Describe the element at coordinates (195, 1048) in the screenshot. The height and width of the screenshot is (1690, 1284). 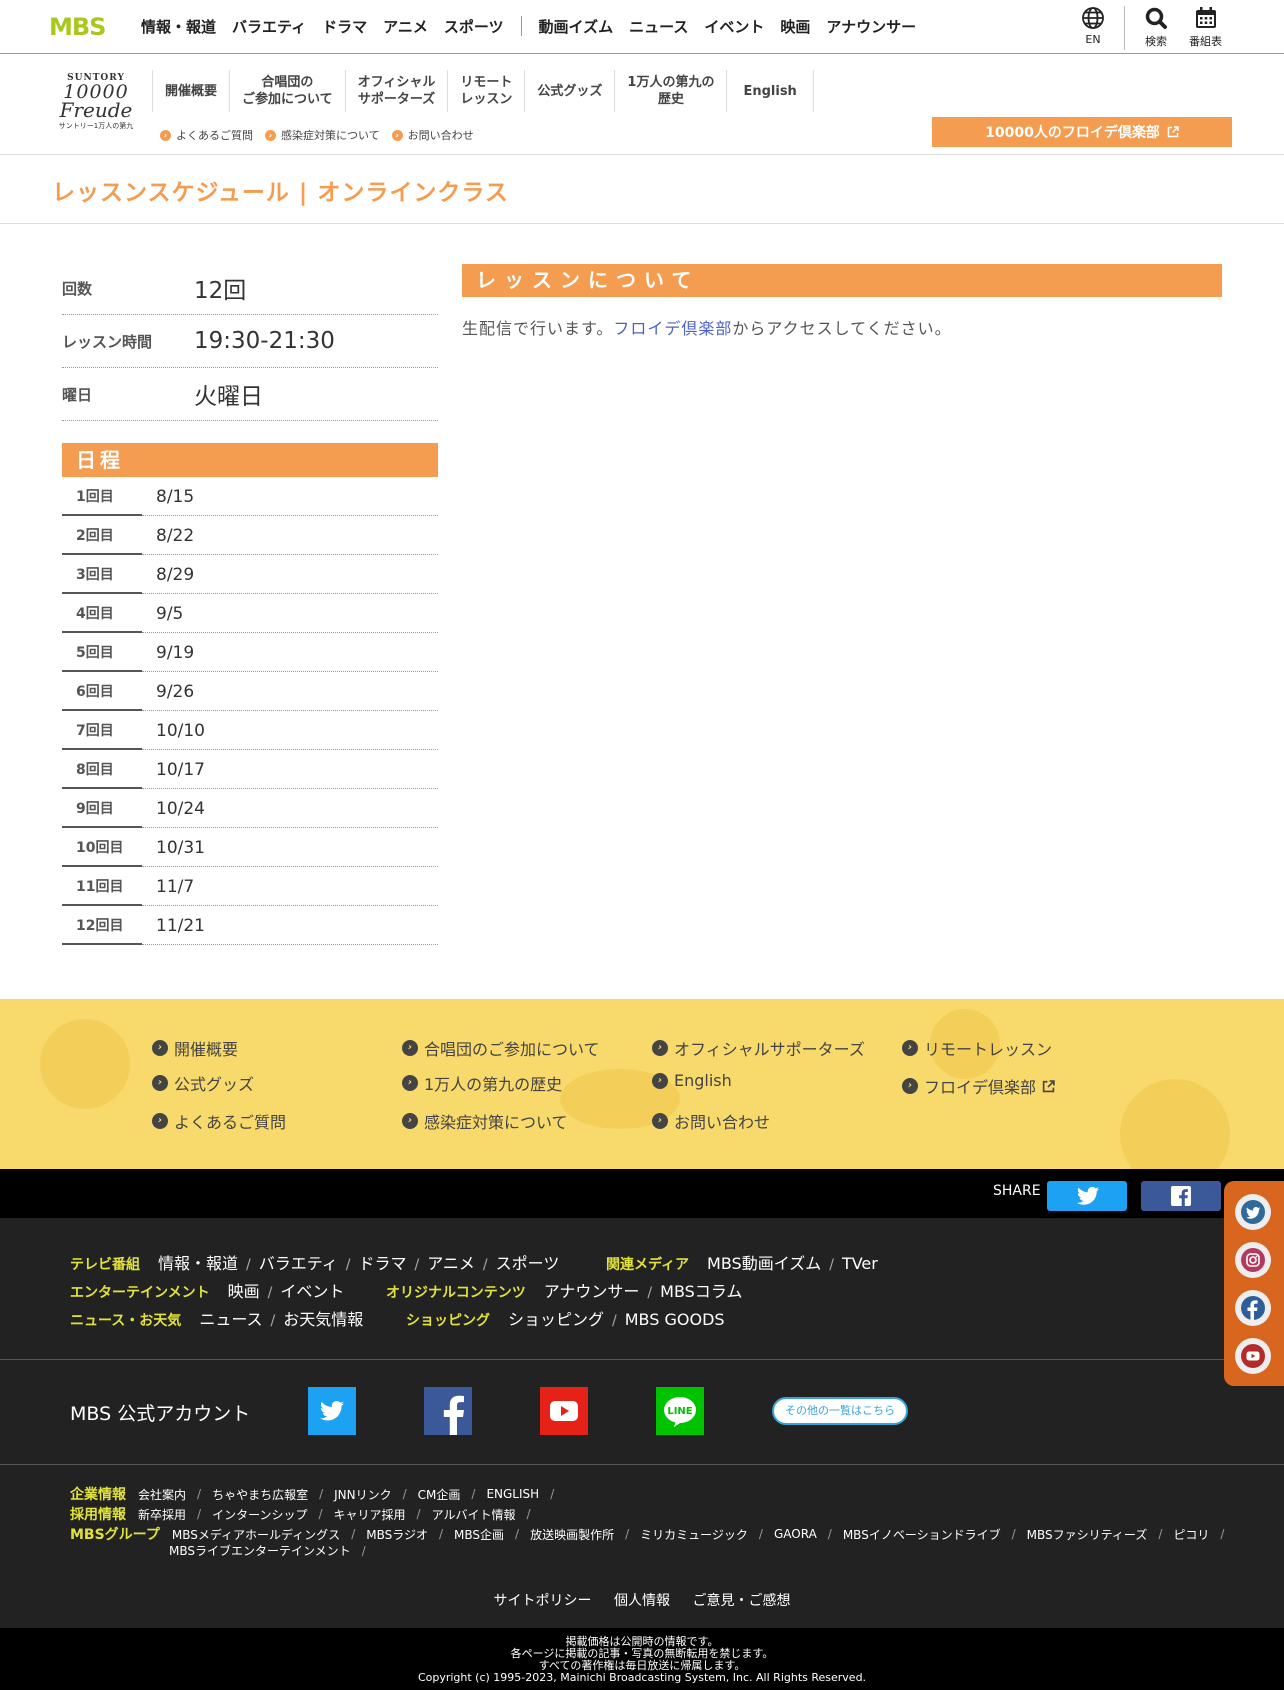
I see `footer-link-overview: › 開催概要` at that location.